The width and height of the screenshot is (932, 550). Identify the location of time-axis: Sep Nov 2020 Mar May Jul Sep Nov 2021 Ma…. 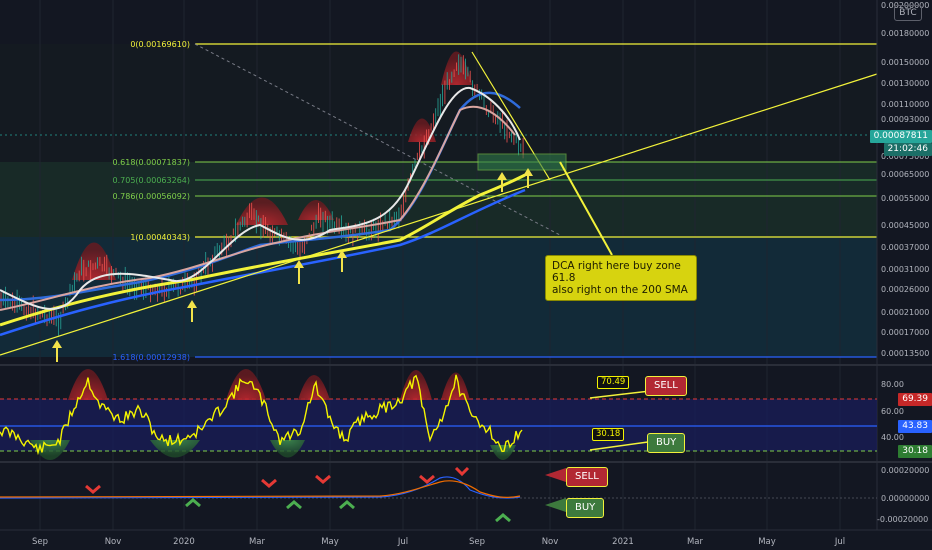
(438, 542).